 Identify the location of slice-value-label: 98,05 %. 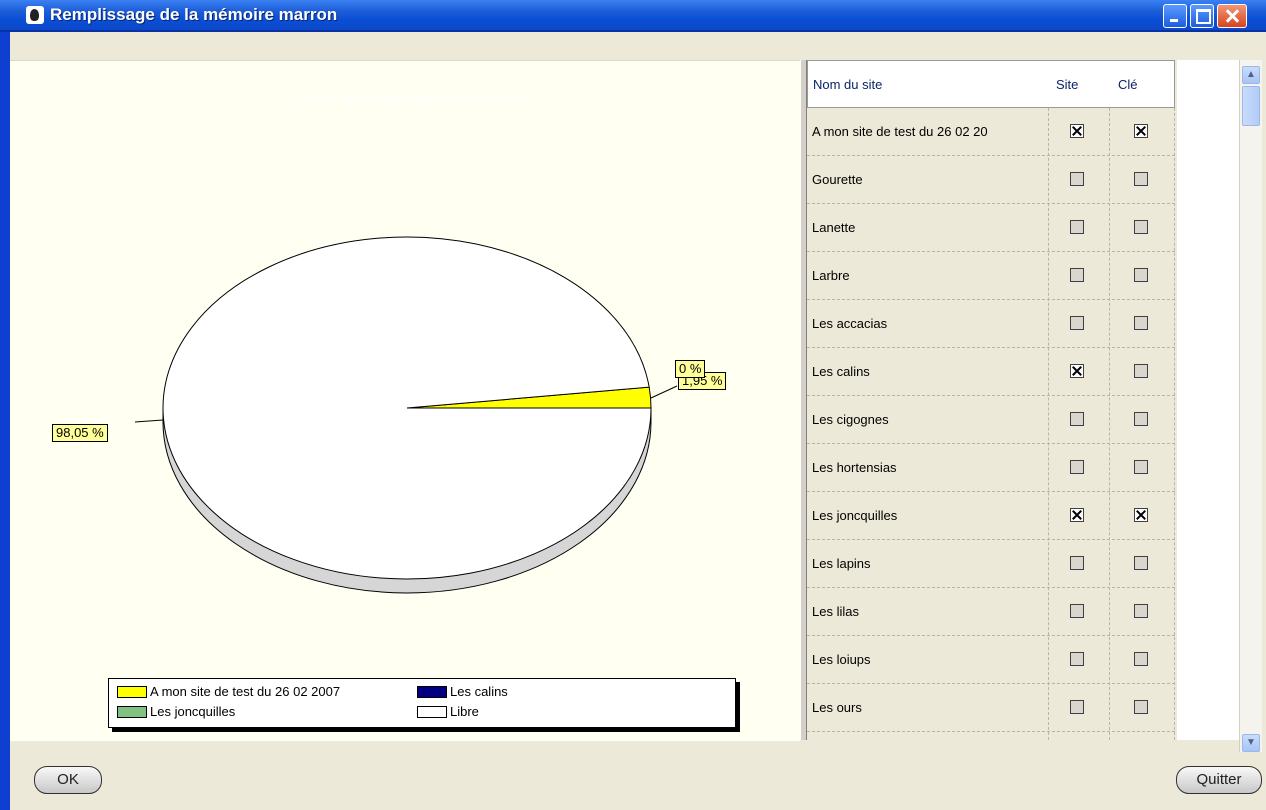
(80, 433).